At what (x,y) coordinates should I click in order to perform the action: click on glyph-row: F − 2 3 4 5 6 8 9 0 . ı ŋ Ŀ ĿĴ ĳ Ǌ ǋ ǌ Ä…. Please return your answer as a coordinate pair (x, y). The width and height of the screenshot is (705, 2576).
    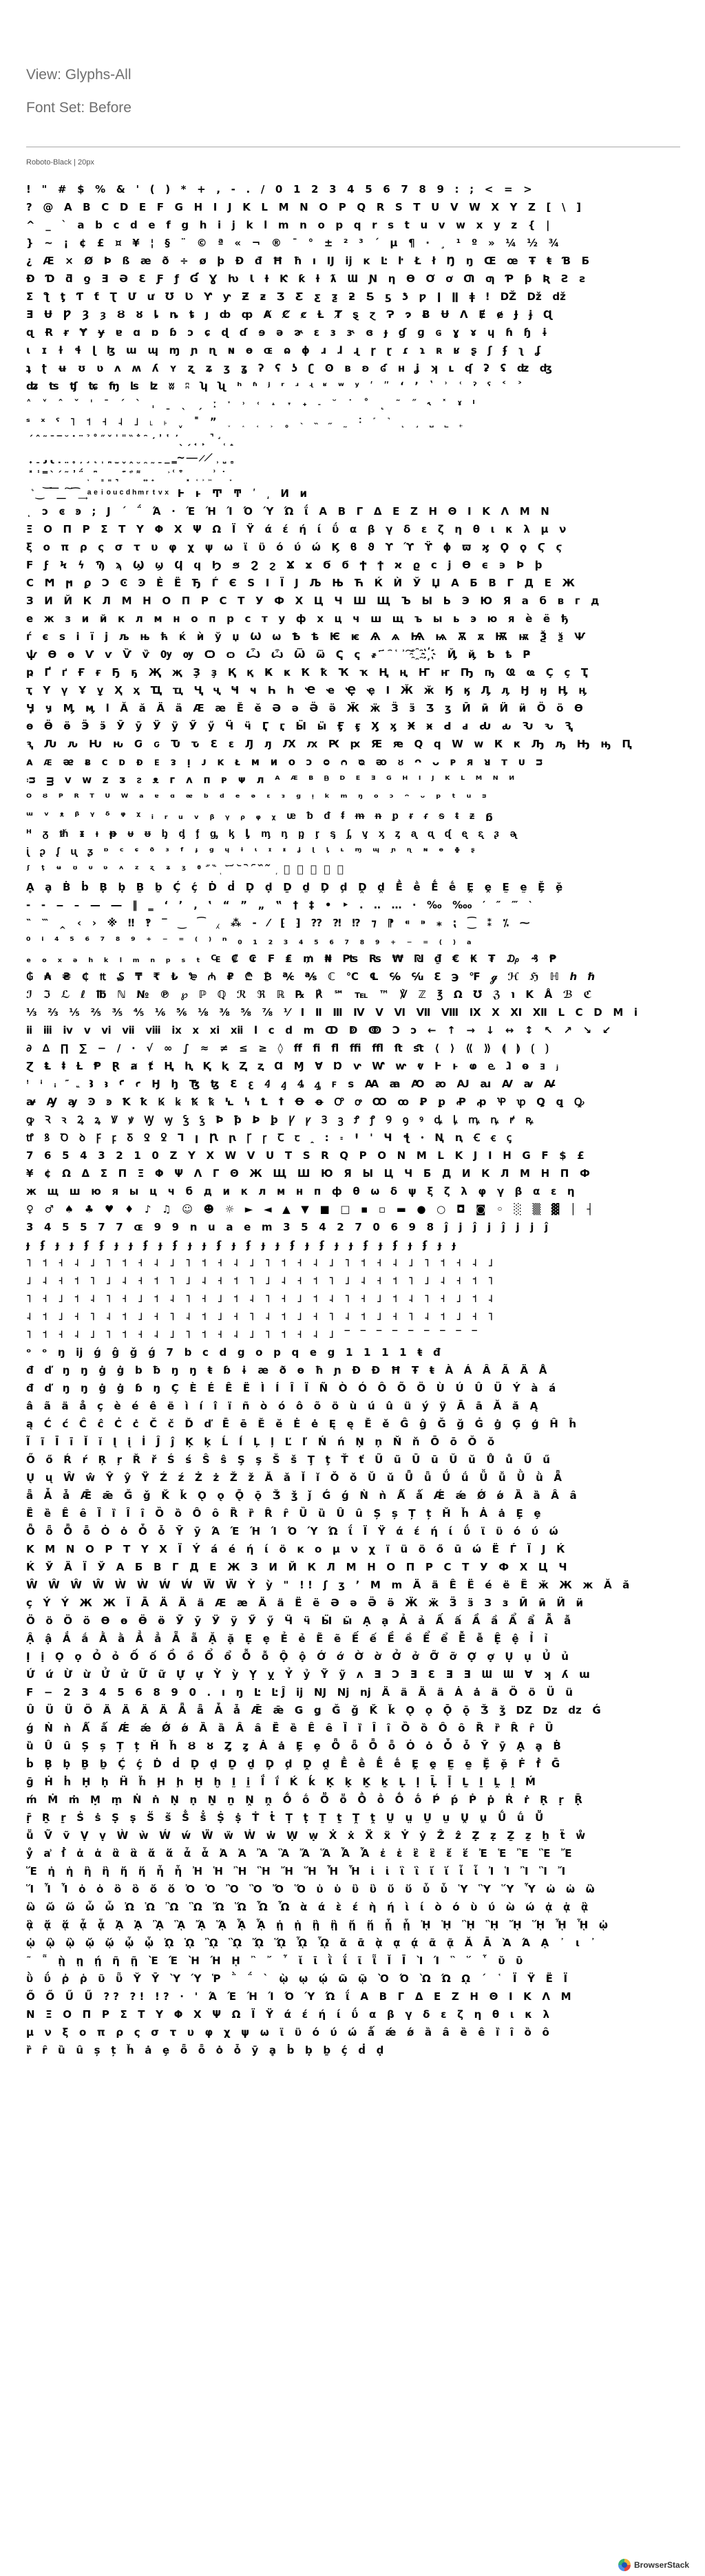
    Looking at the image, I should click on (301, 1692).